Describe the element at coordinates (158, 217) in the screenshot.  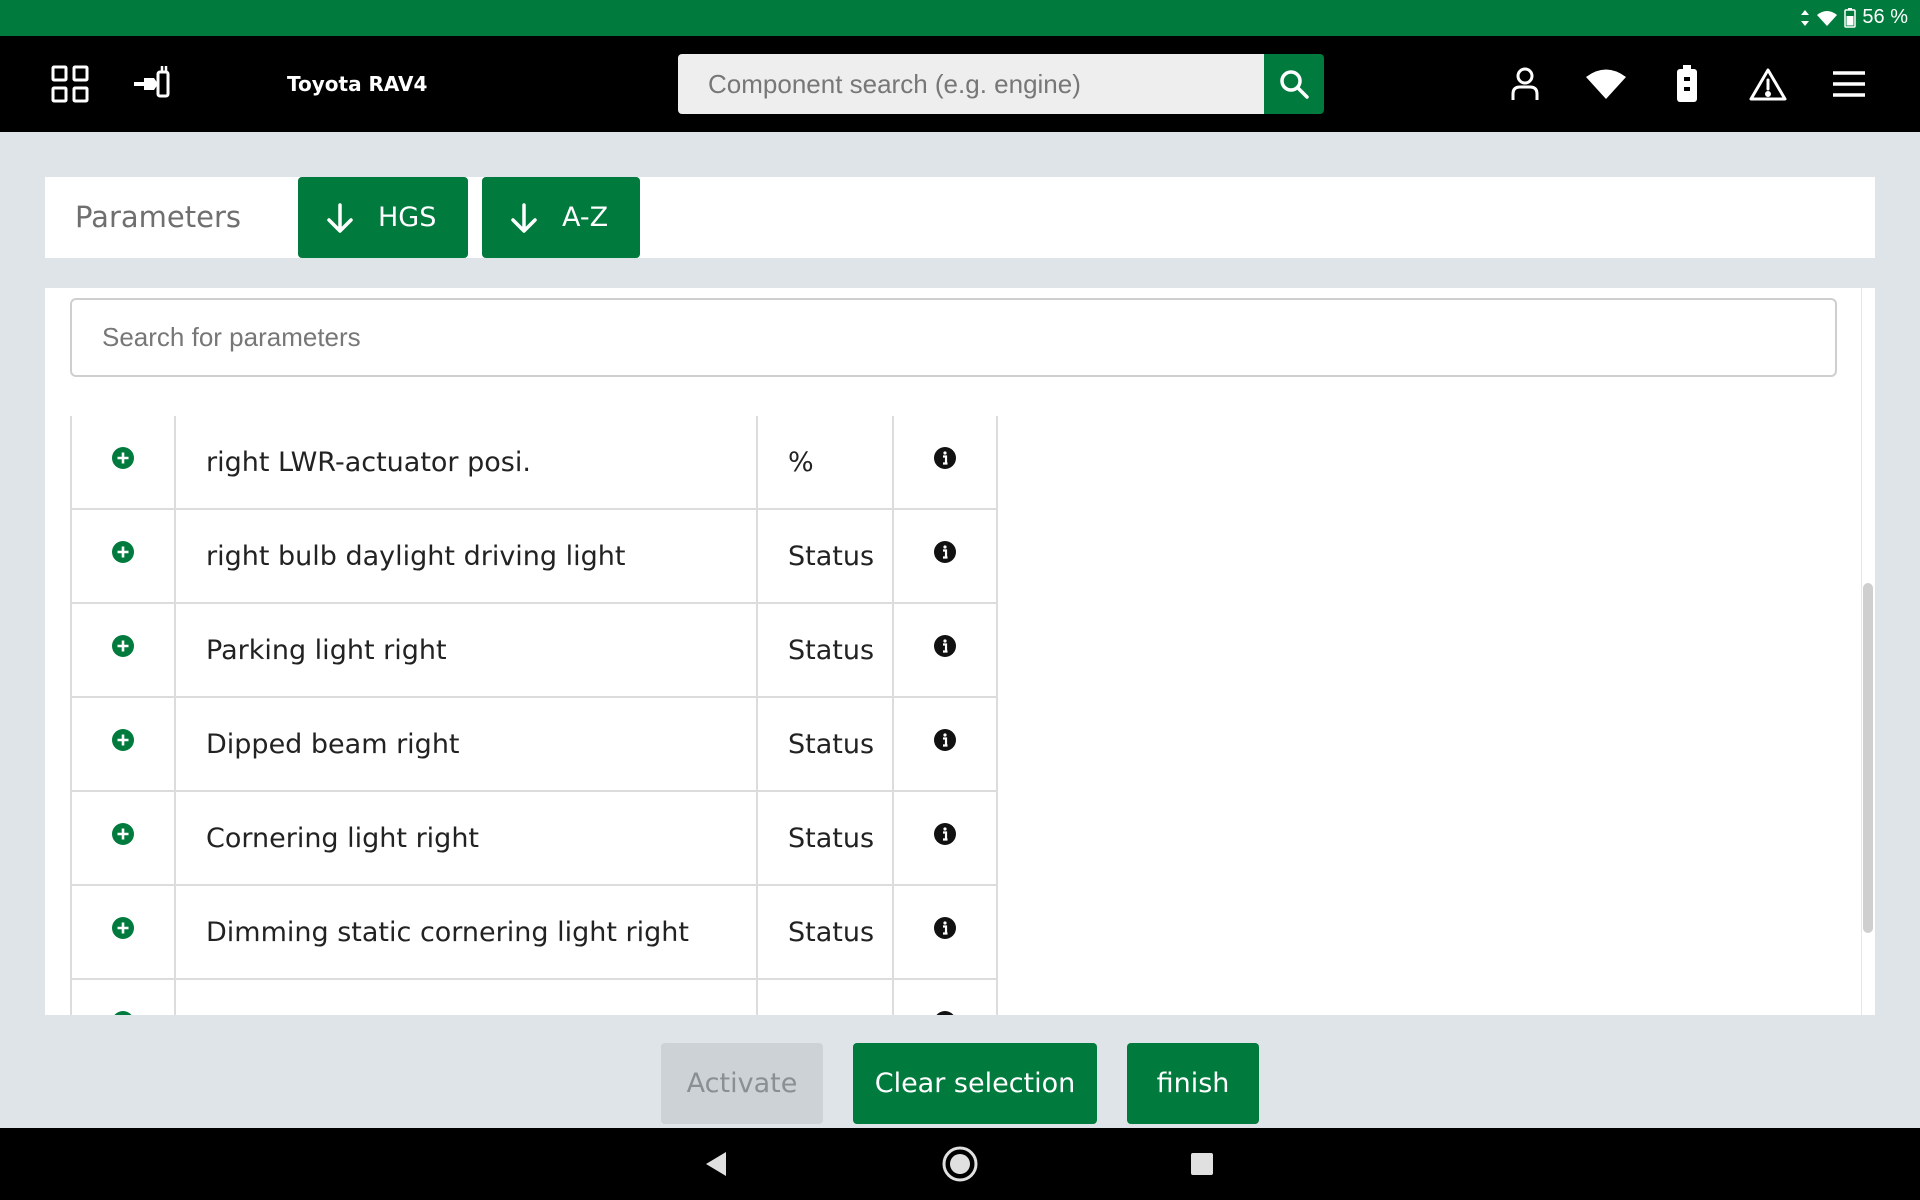
I see `parameters-title: Parameters` at that location.